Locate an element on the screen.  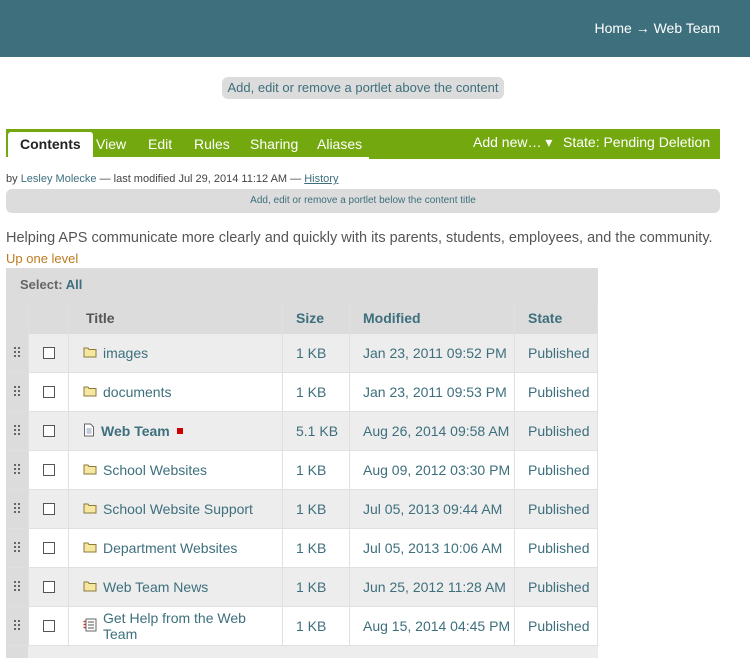
row-title-link: images is located at coordinates (125, 353).